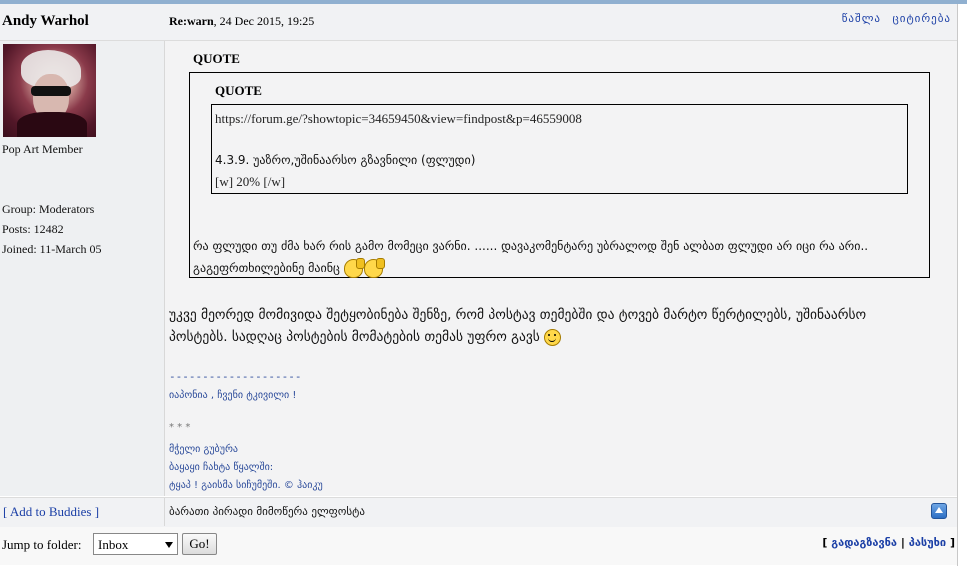  I want to click on member-joined: Joined: 11-March 05, so click(52, 249).